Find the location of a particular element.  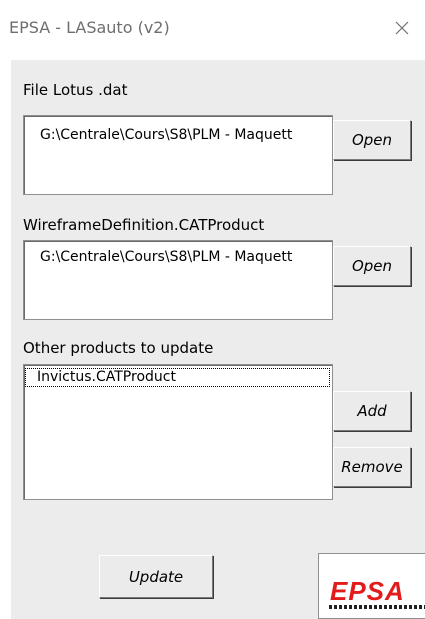

wireframe-file-list: G:\Centrale\Cours\S8\PLM - Maquett is located at coordinates (178, 280).